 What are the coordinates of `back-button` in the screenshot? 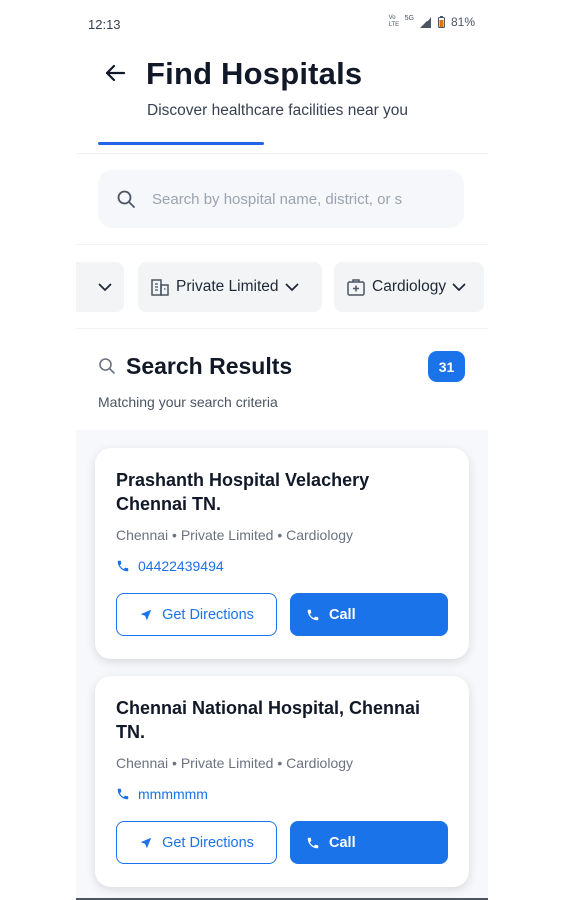 It's located at (115, 73).